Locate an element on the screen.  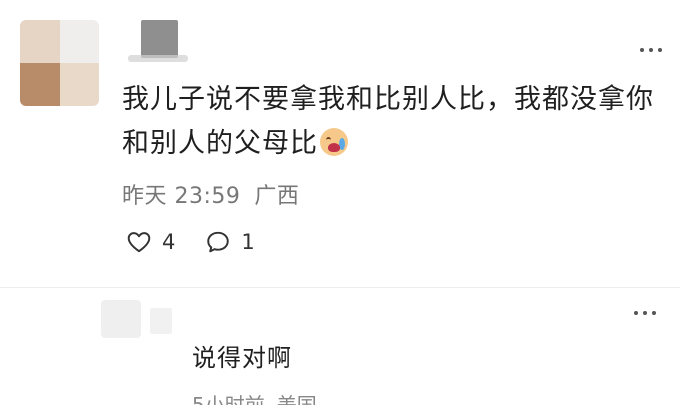
comment-avatar is located at coordinates (59, 63).